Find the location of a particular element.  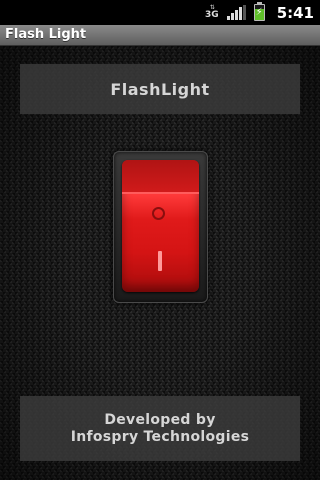

status-icons: ⇅ 3G ⚡ 5:41 is located at coordinates (259, 12).